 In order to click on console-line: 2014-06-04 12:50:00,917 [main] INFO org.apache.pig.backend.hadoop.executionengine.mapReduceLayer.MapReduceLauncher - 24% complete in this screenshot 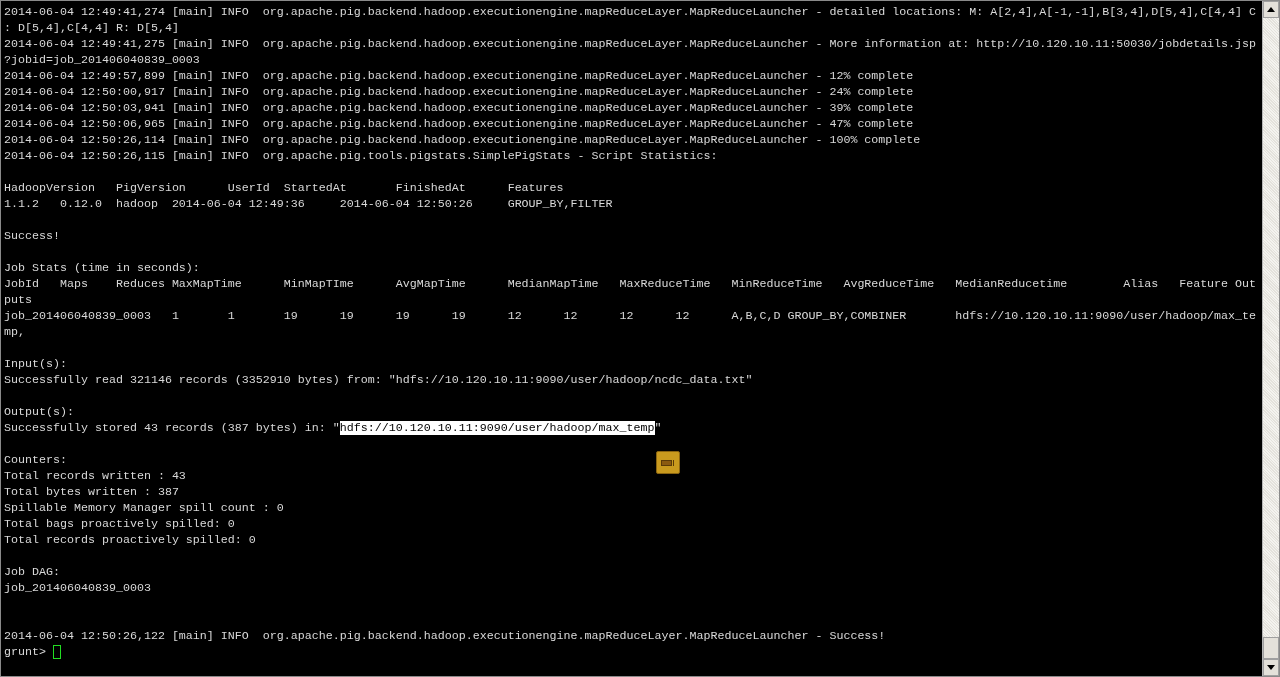, I will do `click(459, 92)`.